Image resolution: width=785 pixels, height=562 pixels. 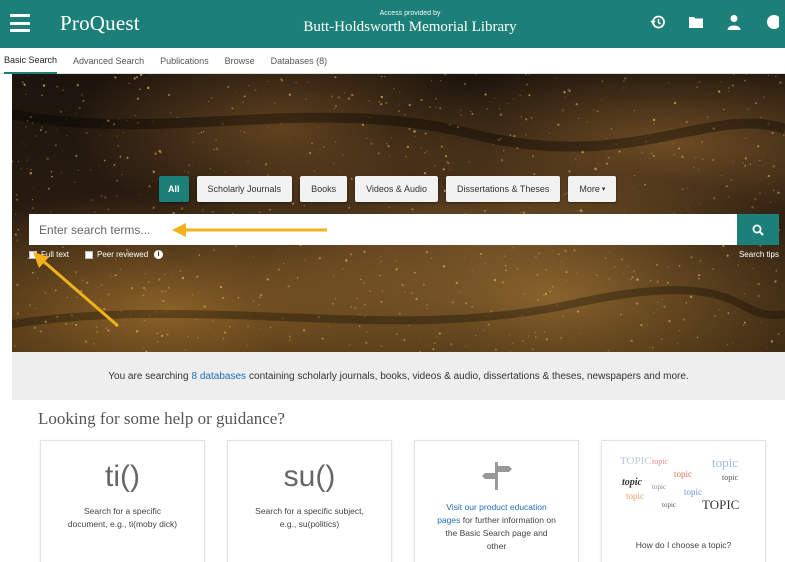 What do you see at coordinates (299, 61) in the screenshot?
I see `tab-databases: Databases (8)` at bounding box center [299, 61].